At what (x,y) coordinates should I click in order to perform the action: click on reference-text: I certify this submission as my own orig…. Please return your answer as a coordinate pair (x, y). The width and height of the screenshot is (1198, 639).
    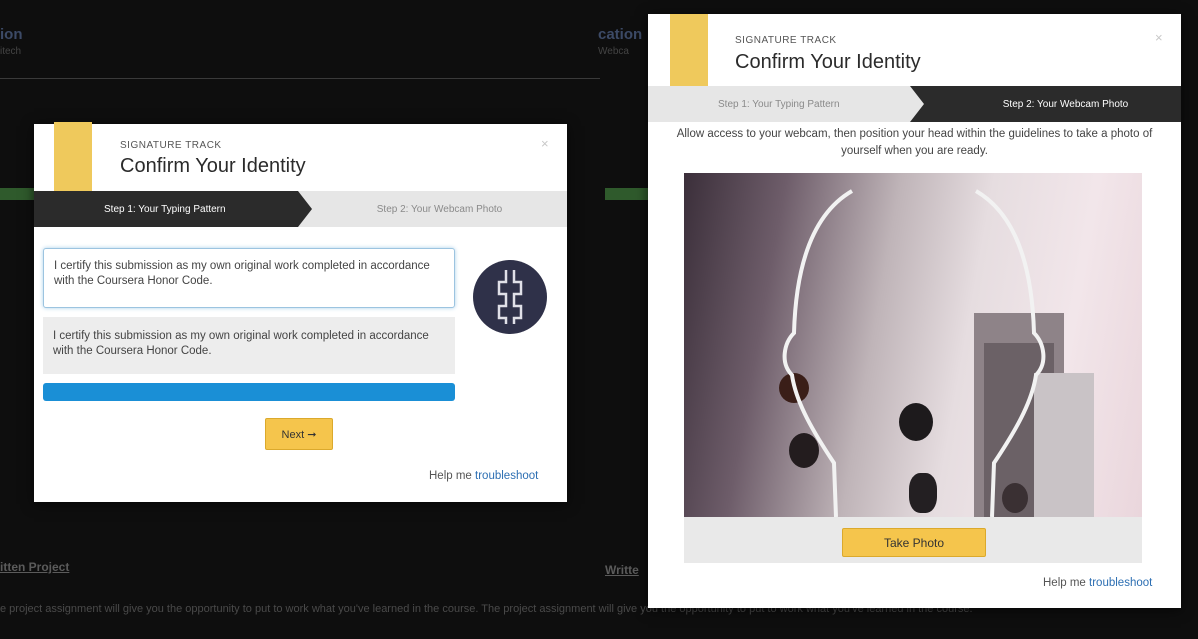
    Looking at the image, I should click on (249, 345).